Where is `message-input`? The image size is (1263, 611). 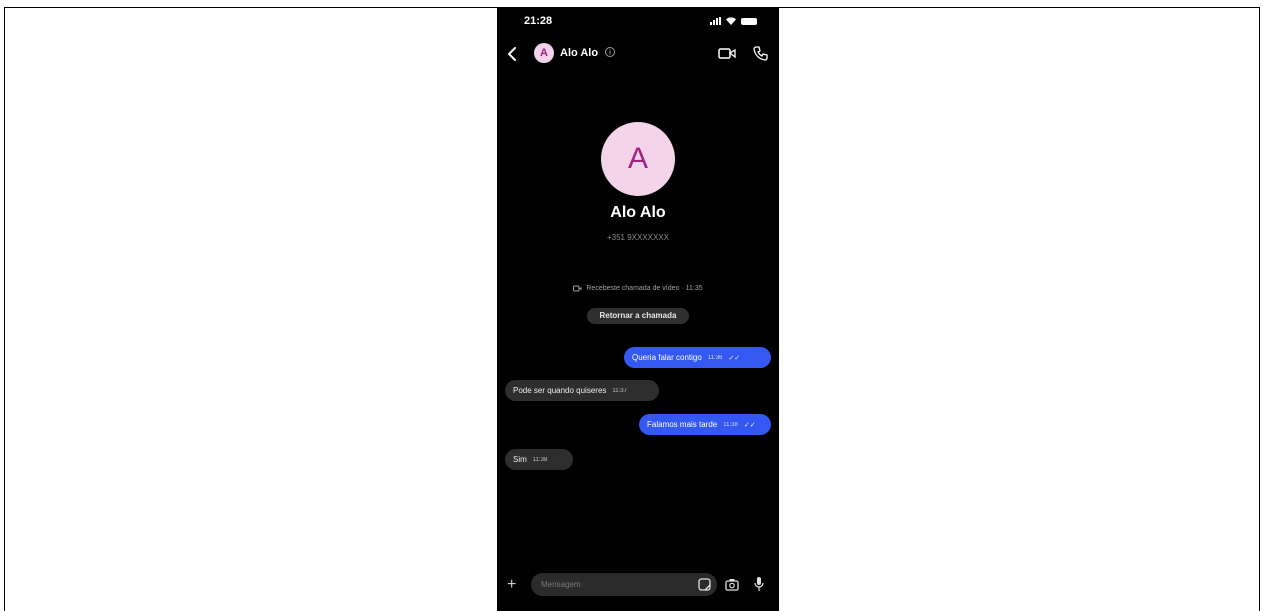
message-input is located at coordinates (611, 584).